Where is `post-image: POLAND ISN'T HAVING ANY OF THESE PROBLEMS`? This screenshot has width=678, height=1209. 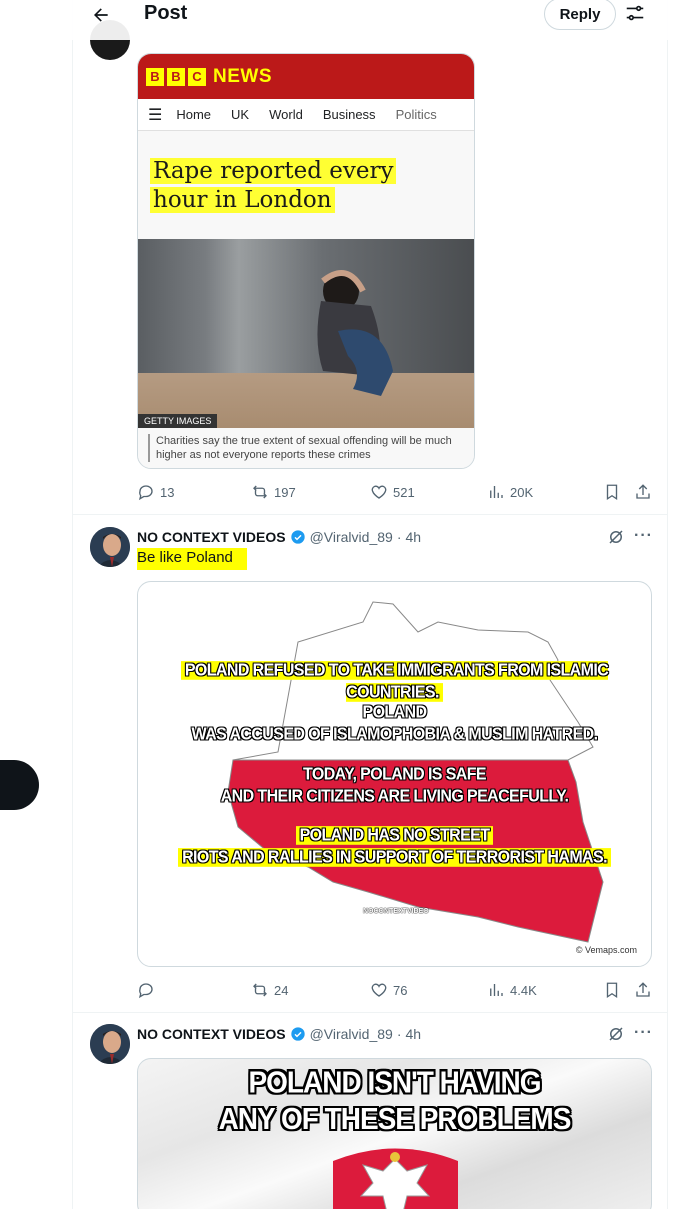 post-image: POLAND ISN'T HAVING ANY OF THESE PROBLEMS is located at coordinates (394, 1133).